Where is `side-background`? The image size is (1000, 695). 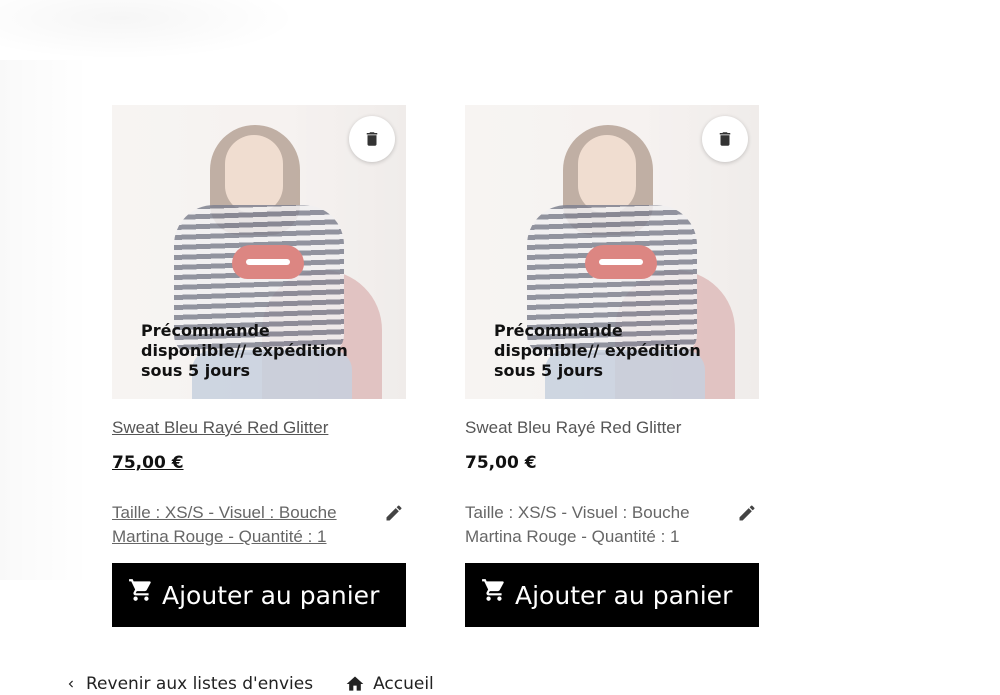
side-background is located at coordinates (45, 320).